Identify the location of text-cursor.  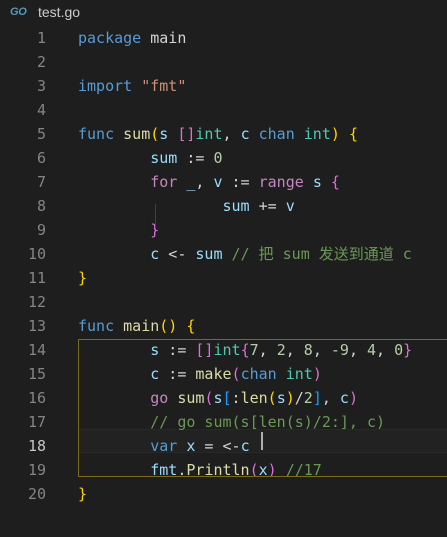
(262, 441).